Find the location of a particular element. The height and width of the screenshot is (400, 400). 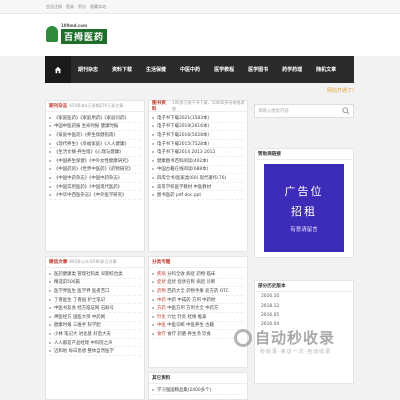

wechat-header: 微信文章 800多公众号680多万文章 is located at coordinates (95, 262).